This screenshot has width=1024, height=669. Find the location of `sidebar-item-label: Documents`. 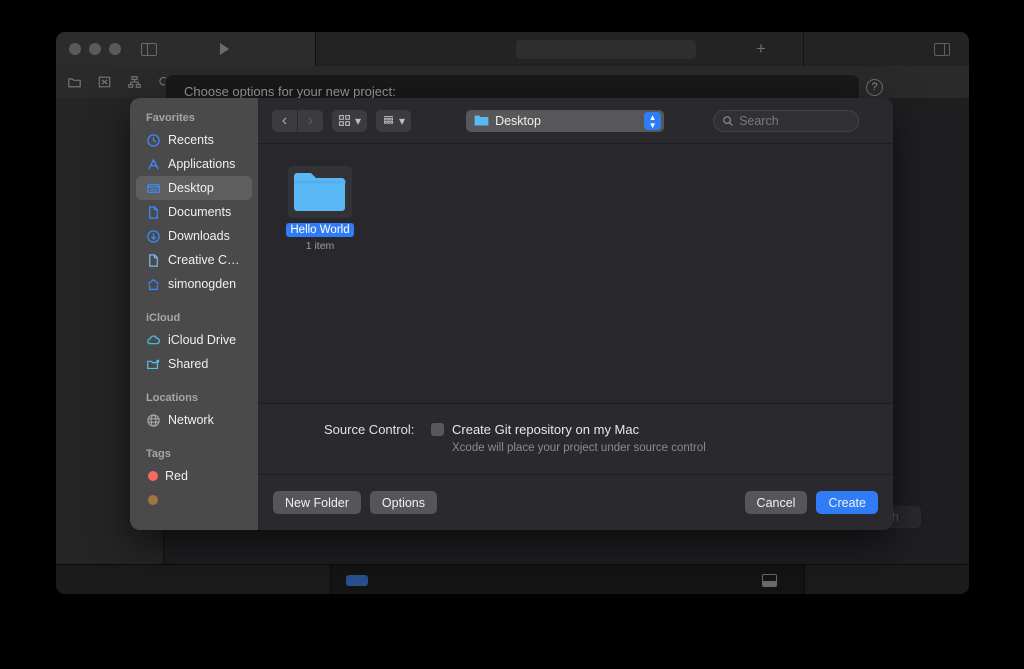

sidebar-item-label: Documents is located at coordinates (200, 212).